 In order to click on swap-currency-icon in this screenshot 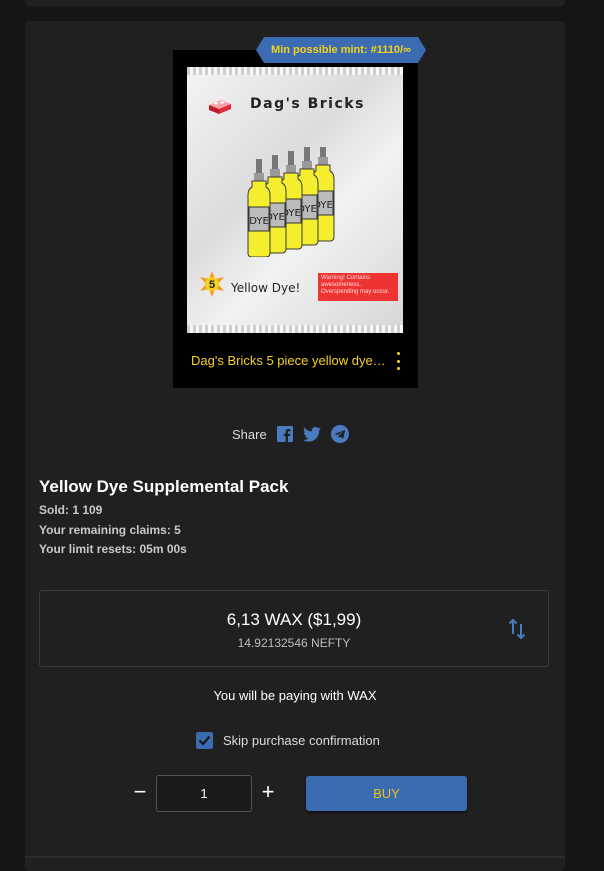, I will do `click(517, 629)`.